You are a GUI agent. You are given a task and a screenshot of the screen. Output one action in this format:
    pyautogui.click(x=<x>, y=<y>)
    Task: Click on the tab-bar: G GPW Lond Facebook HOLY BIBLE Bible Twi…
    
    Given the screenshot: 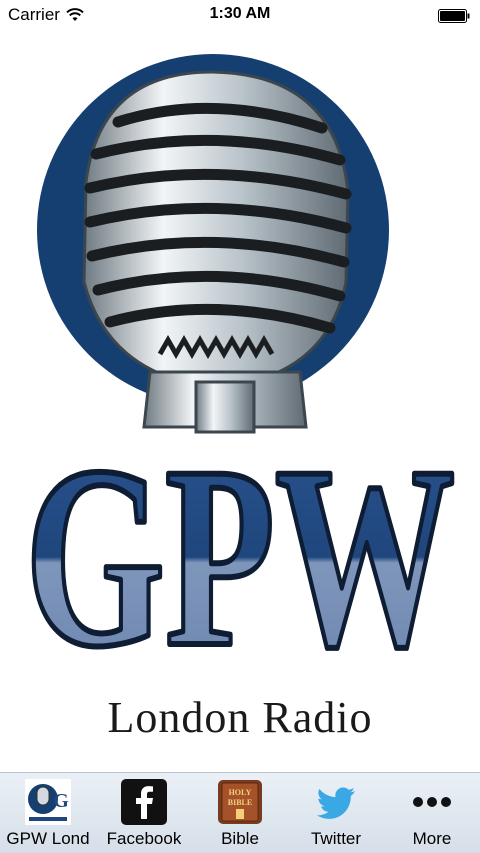 What is the action you would take?
    pyautogui.click(x=240, y=812)
    